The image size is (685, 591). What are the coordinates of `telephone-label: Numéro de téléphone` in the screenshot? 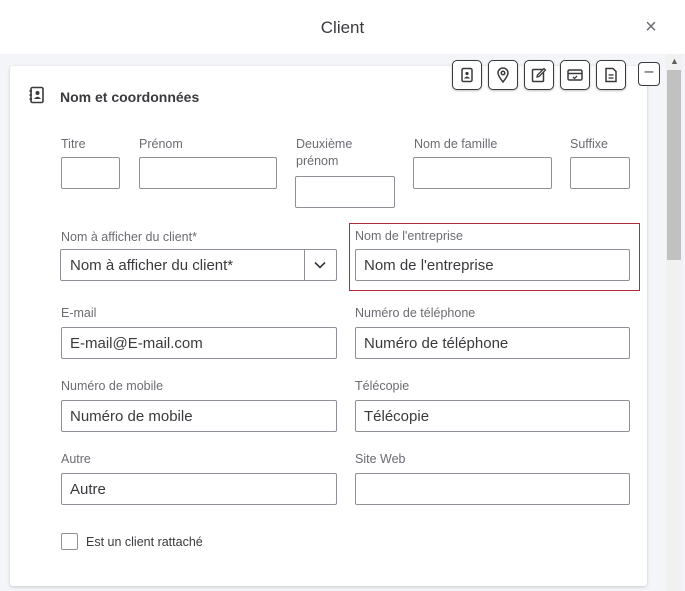 It's located at (415, 313).